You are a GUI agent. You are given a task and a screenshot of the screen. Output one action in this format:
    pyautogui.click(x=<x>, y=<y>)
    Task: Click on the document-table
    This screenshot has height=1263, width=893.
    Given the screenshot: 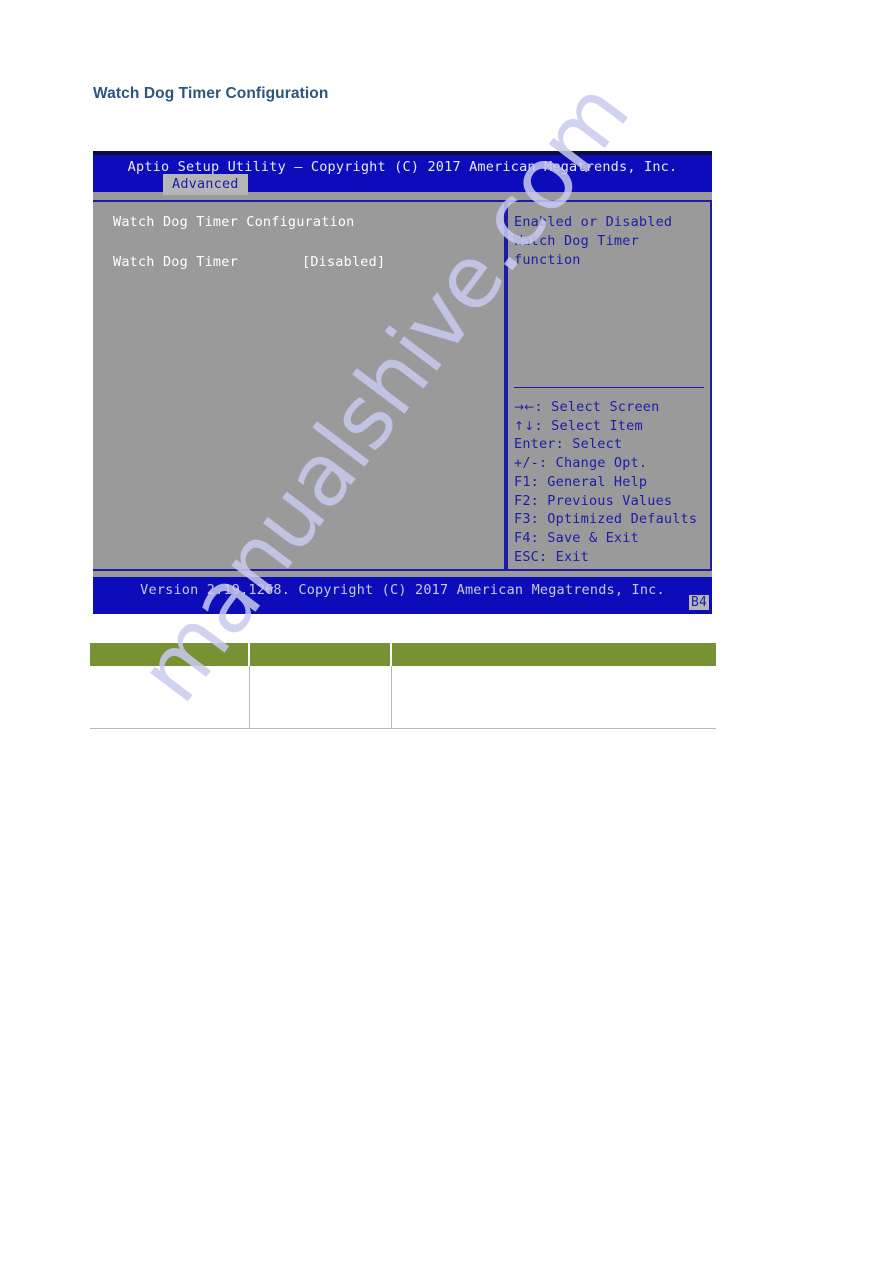 What is the action you would take?
    pyautogui.click(x=403, y=686)
    